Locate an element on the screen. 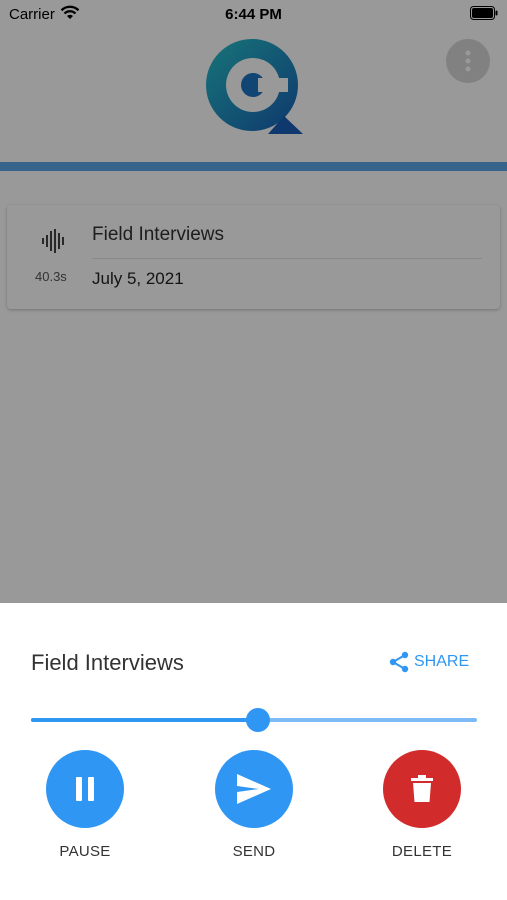 The width and height of the screenshot is (507, 900). delete-label: DELETE is located at coordinates (422, 851).